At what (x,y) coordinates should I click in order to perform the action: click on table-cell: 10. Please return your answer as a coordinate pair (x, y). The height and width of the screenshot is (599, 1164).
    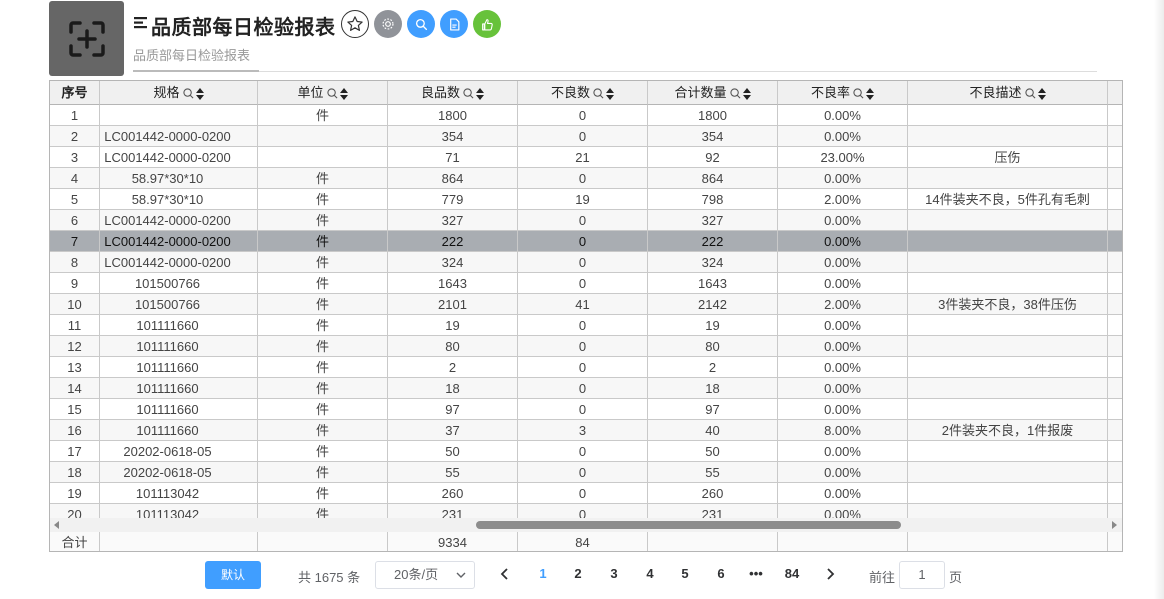
    Looking at the image, I should click on (75, 304).